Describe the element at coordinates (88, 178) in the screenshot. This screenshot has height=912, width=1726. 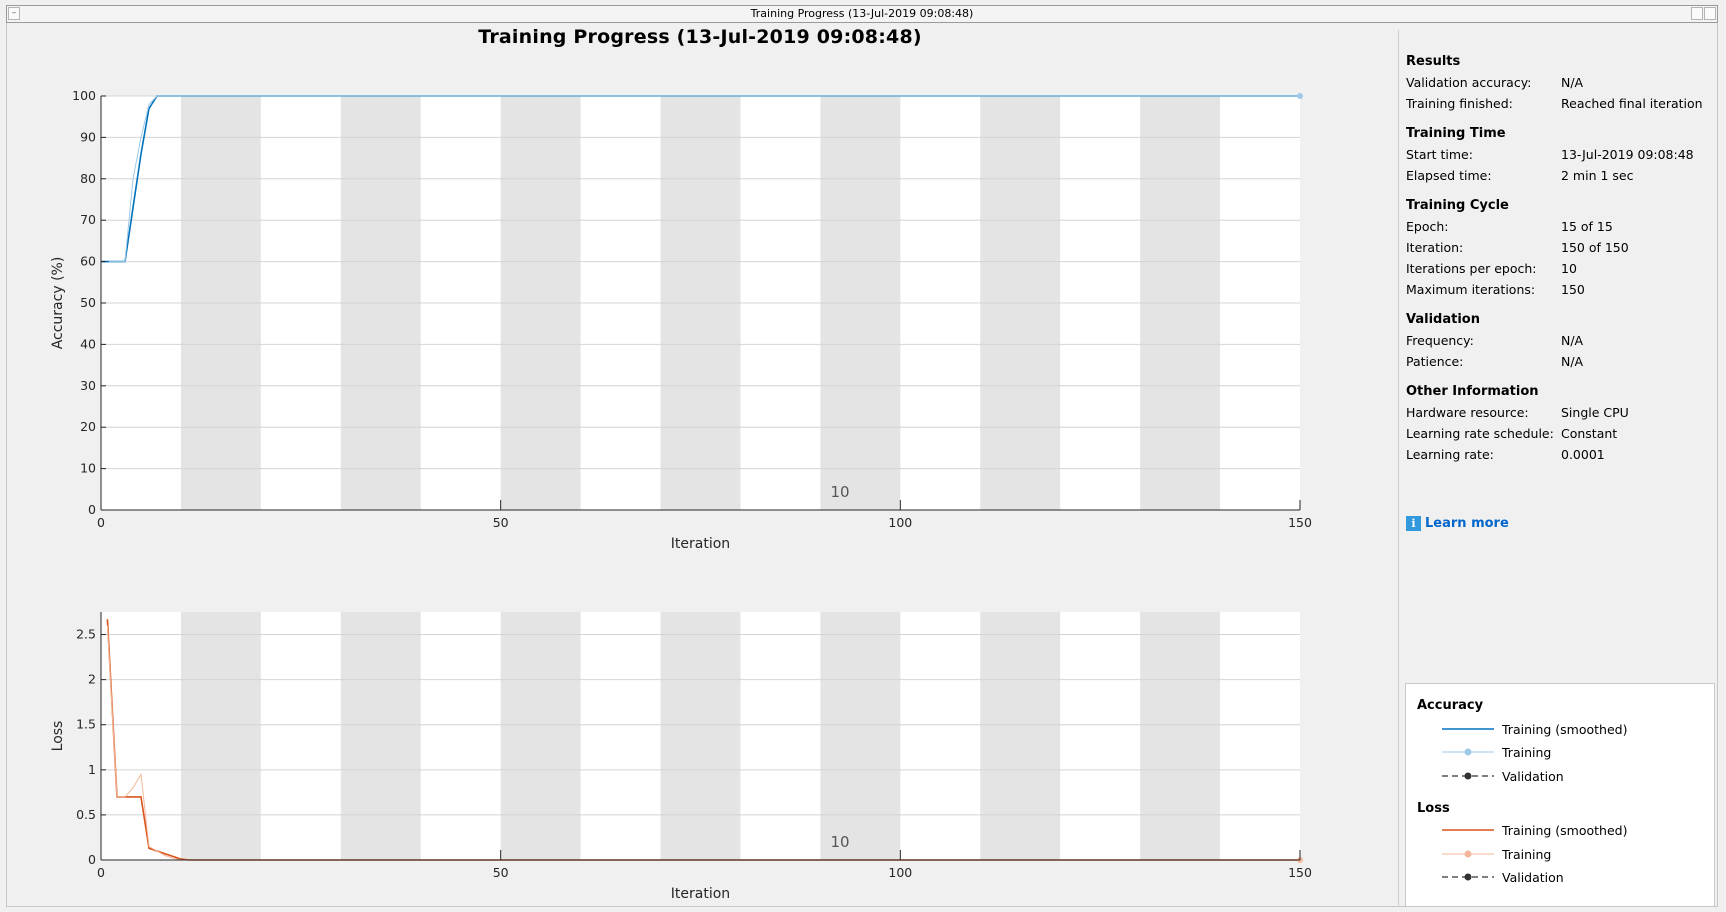
I see `y-tick-label: 80` at that location.